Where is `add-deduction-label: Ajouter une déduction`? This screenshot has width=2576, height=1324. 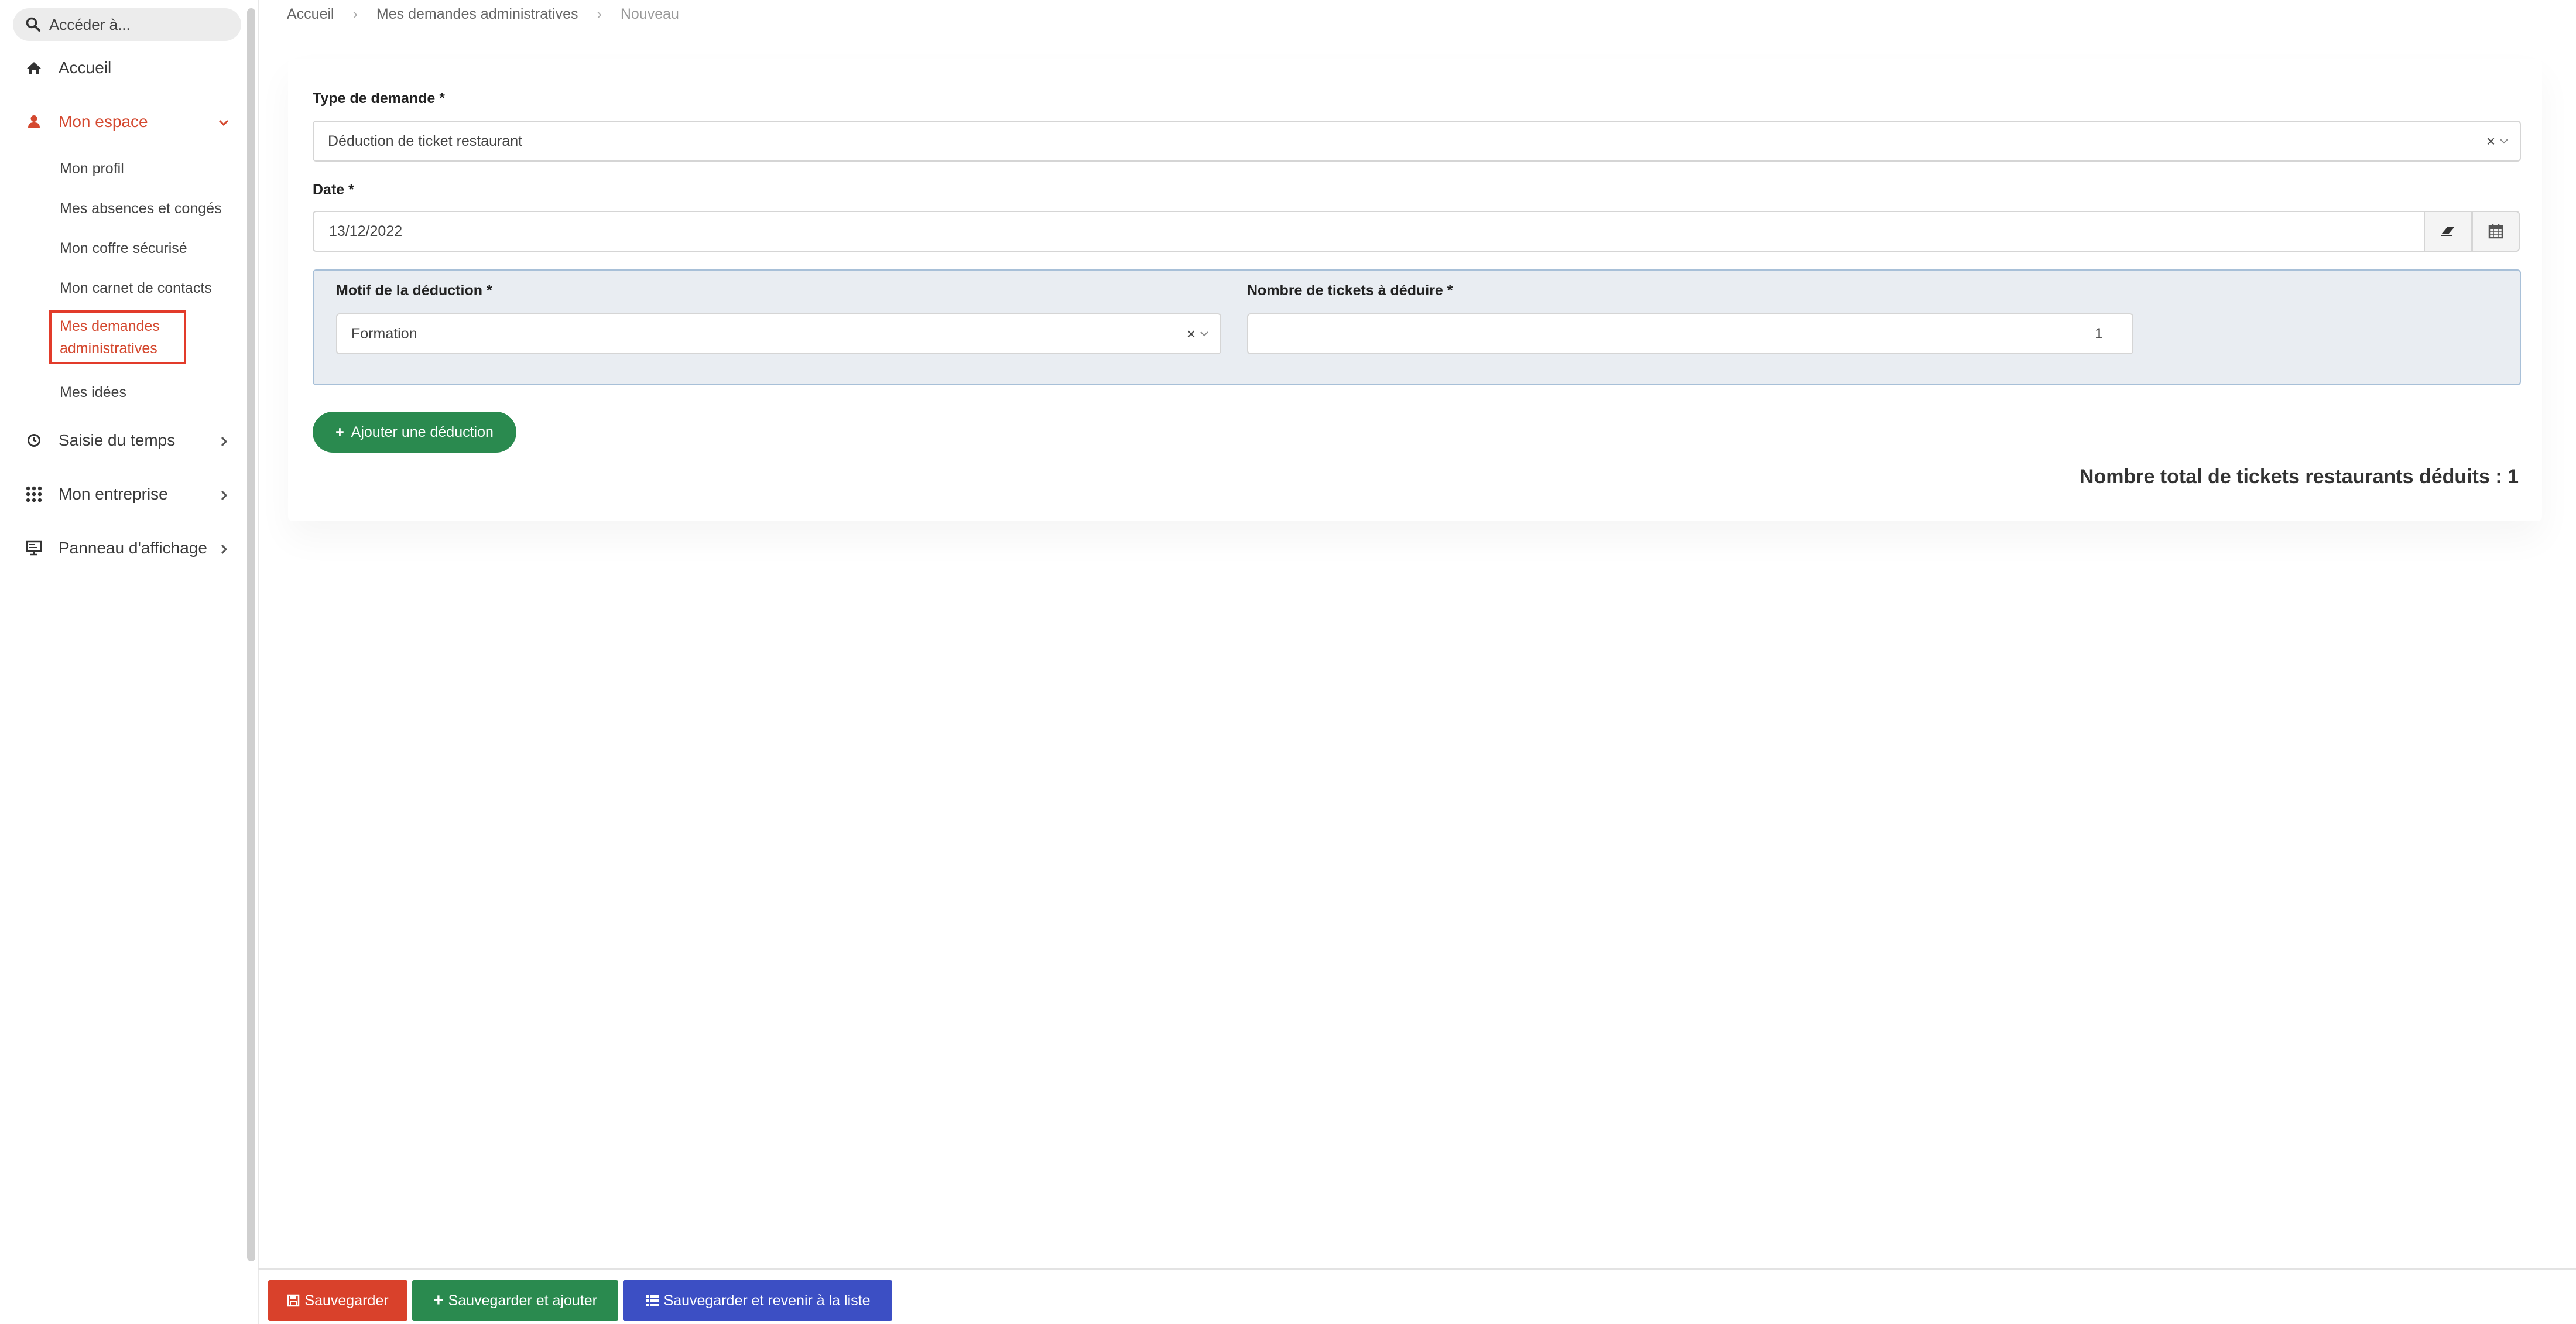 add-deduction-label: Ajouter une déduction is located at coordinates (422, 431).